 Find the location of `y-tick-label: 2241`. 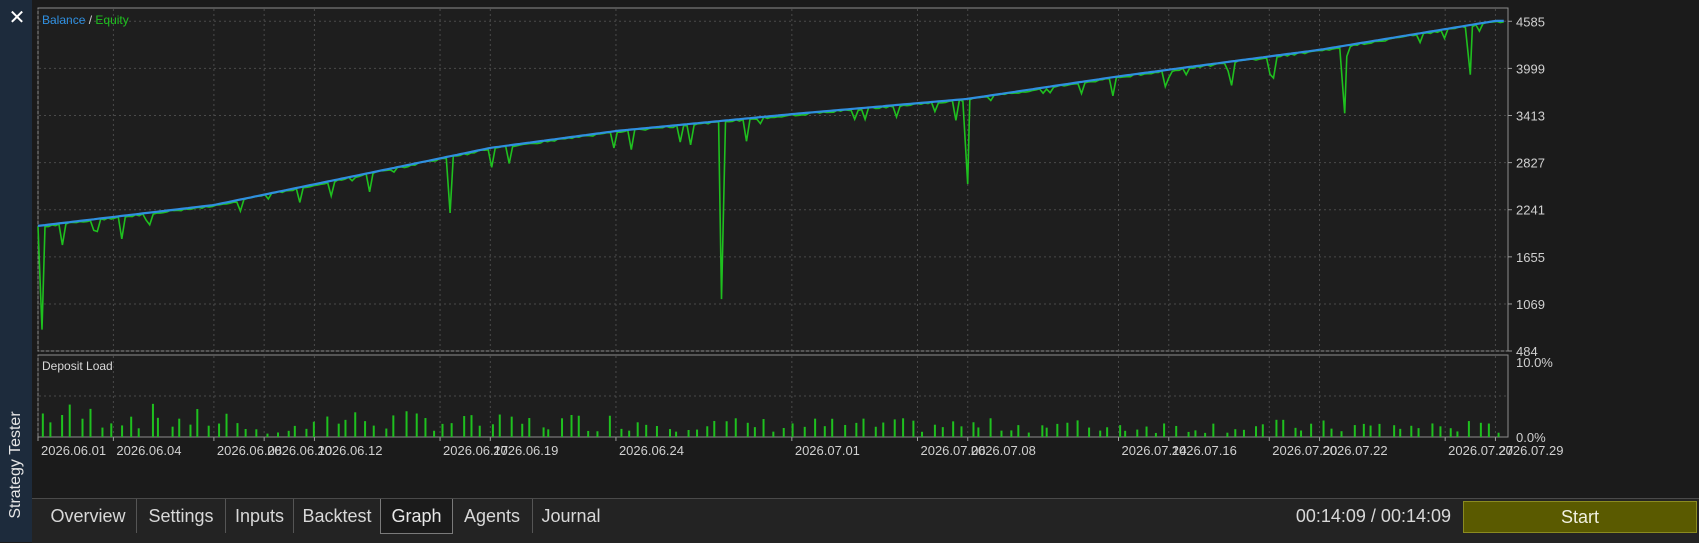

y-tick-label: 2241 is located at coordinates (1530, 210).